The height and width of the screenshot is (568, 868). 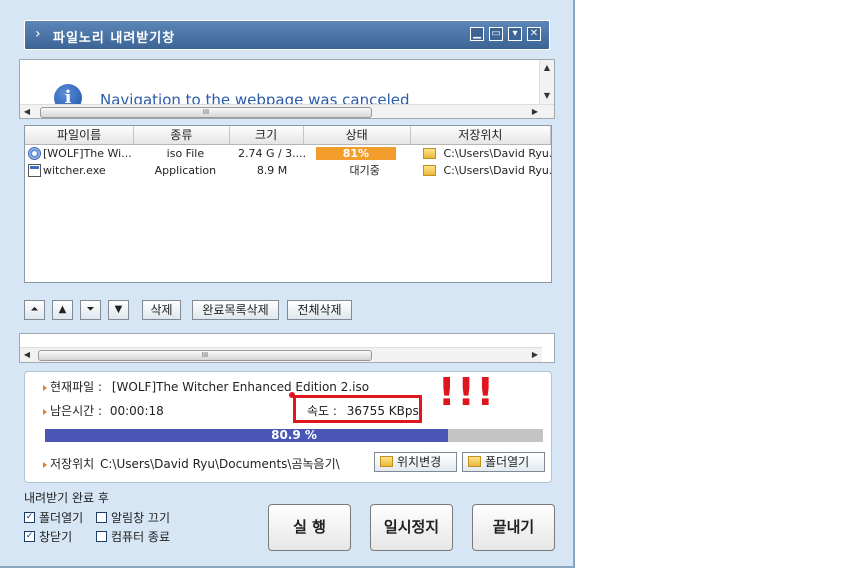 I want to click on scroll-down-arrow-icon: ▼, so click(x=547, y=96).